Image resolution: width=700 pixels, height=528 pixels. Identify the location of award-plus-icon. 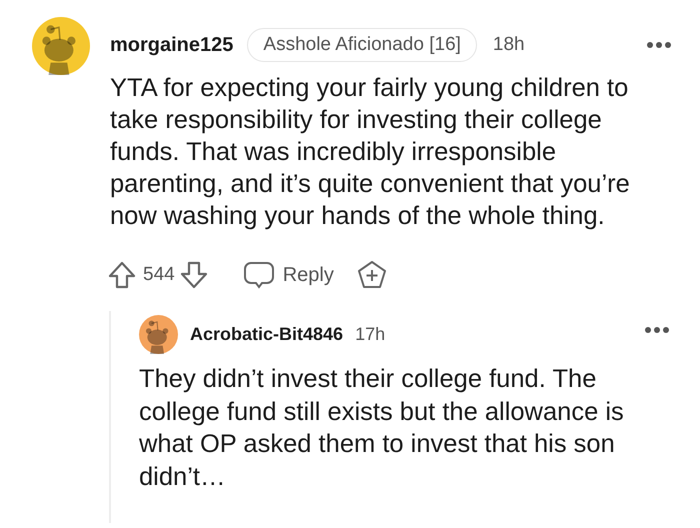
(372, 275).